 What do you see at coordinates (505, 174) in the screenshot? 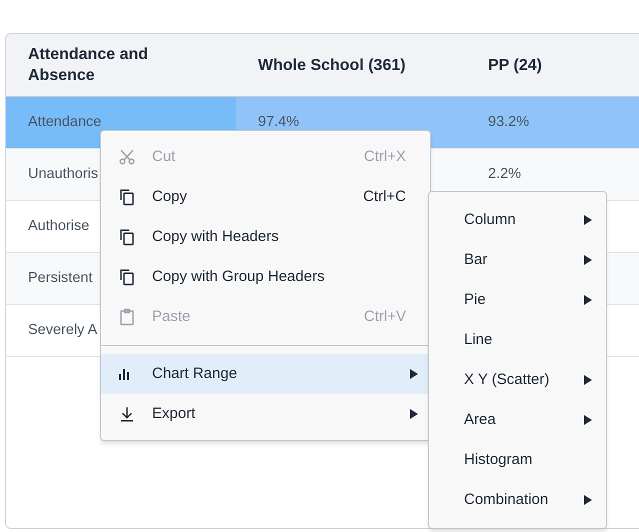
I see `table-cell-text: 2.2%` at bounding box center [505, 174].